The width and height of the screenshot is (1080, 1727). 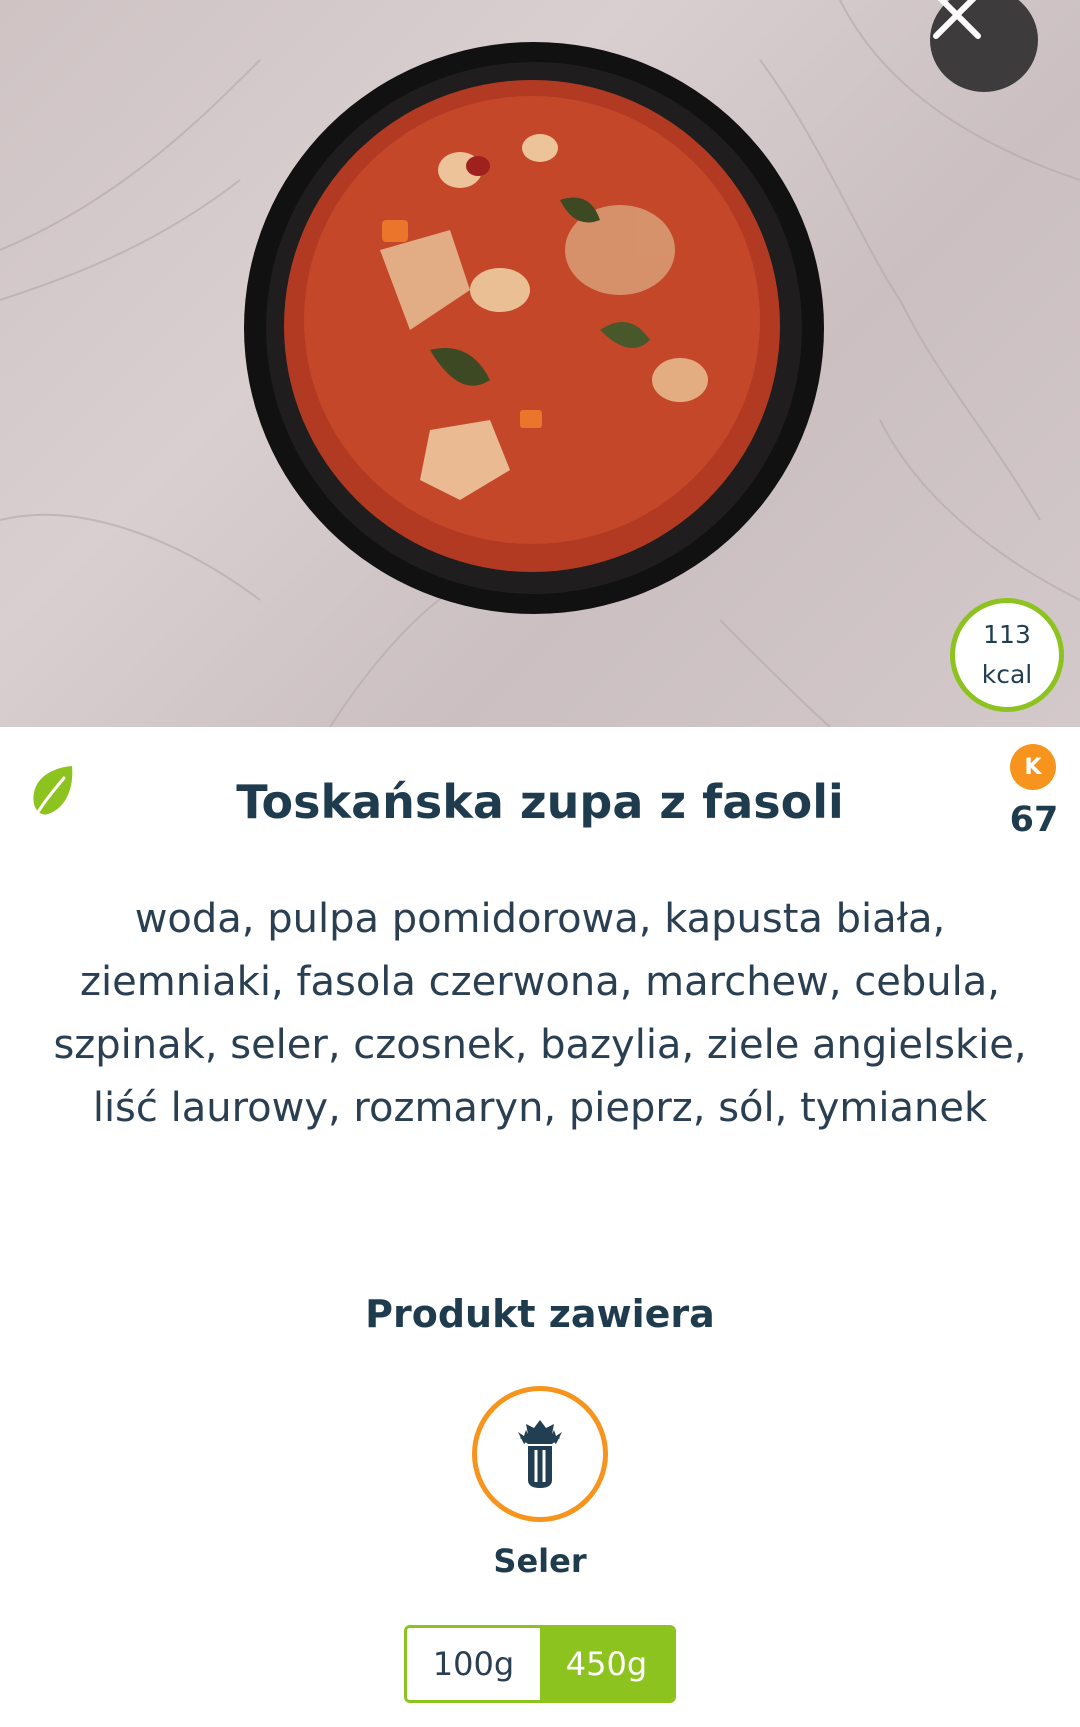 I want to click on portion-size-toggle: 100g 450g, so click(x=540, y=1664).